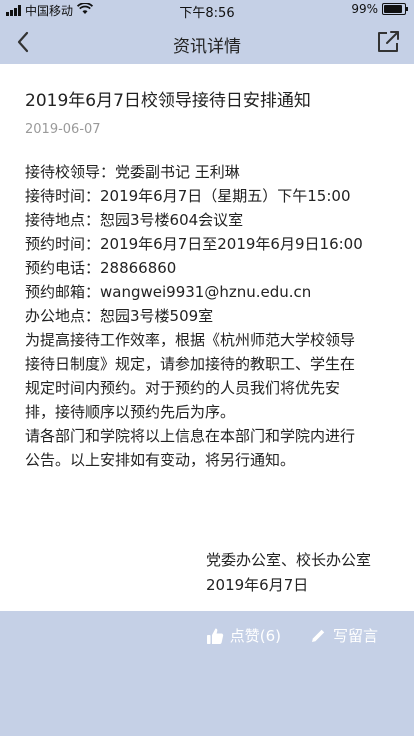 The image size is (414, 736). What do you see at coordinates (194, 244) in the screenshot?
I see `body-line: 预约时间：2019年6月7日至2019年6月9日16:00` at bounding box center [194, 244].